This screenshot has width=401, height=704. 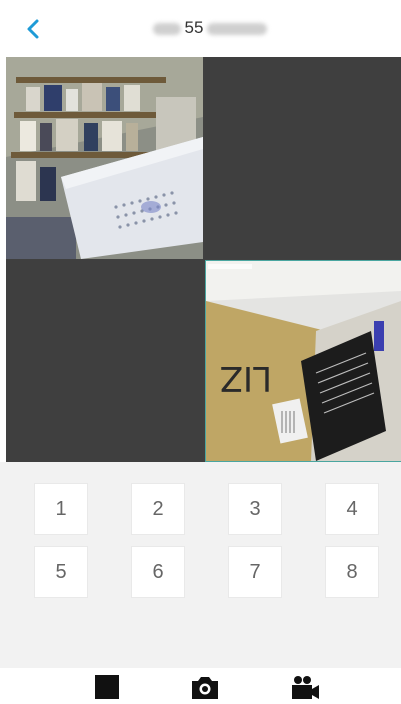 What do you see at coordinates (108, 687) in the screenshot?
I see `stop-icon` at bounding box center [108, 687].